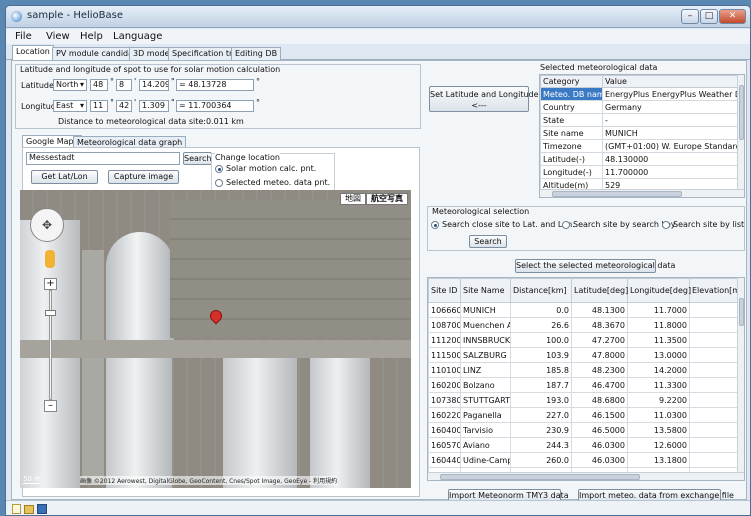 This screenshot has height=516, width=751. I want to click on zoom-in-button: +, so click(50, 284).